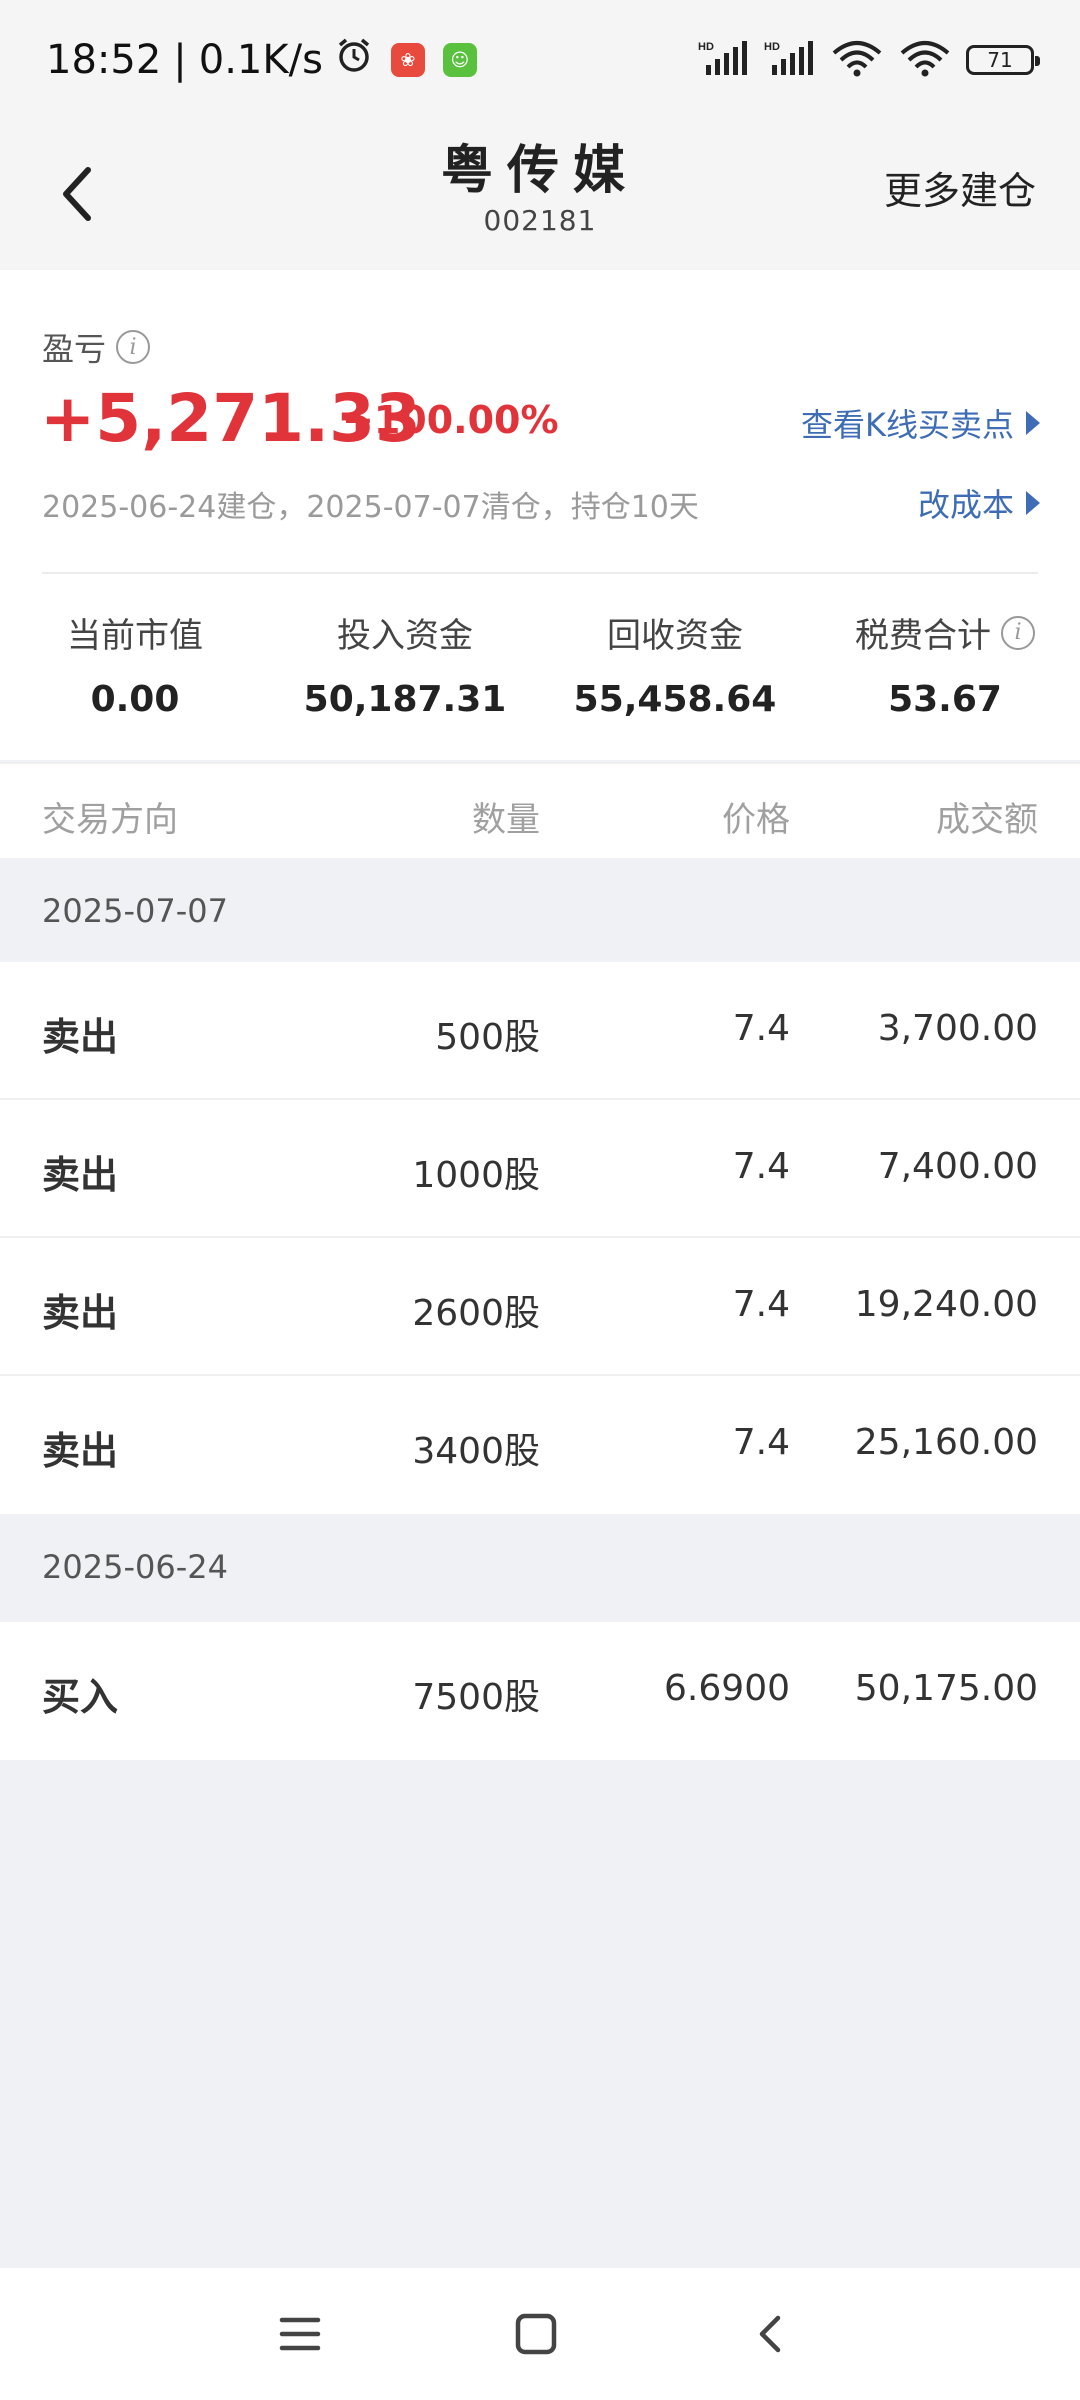  I want to click on pl-label-group: 盈亏 i, so click(96, 347).